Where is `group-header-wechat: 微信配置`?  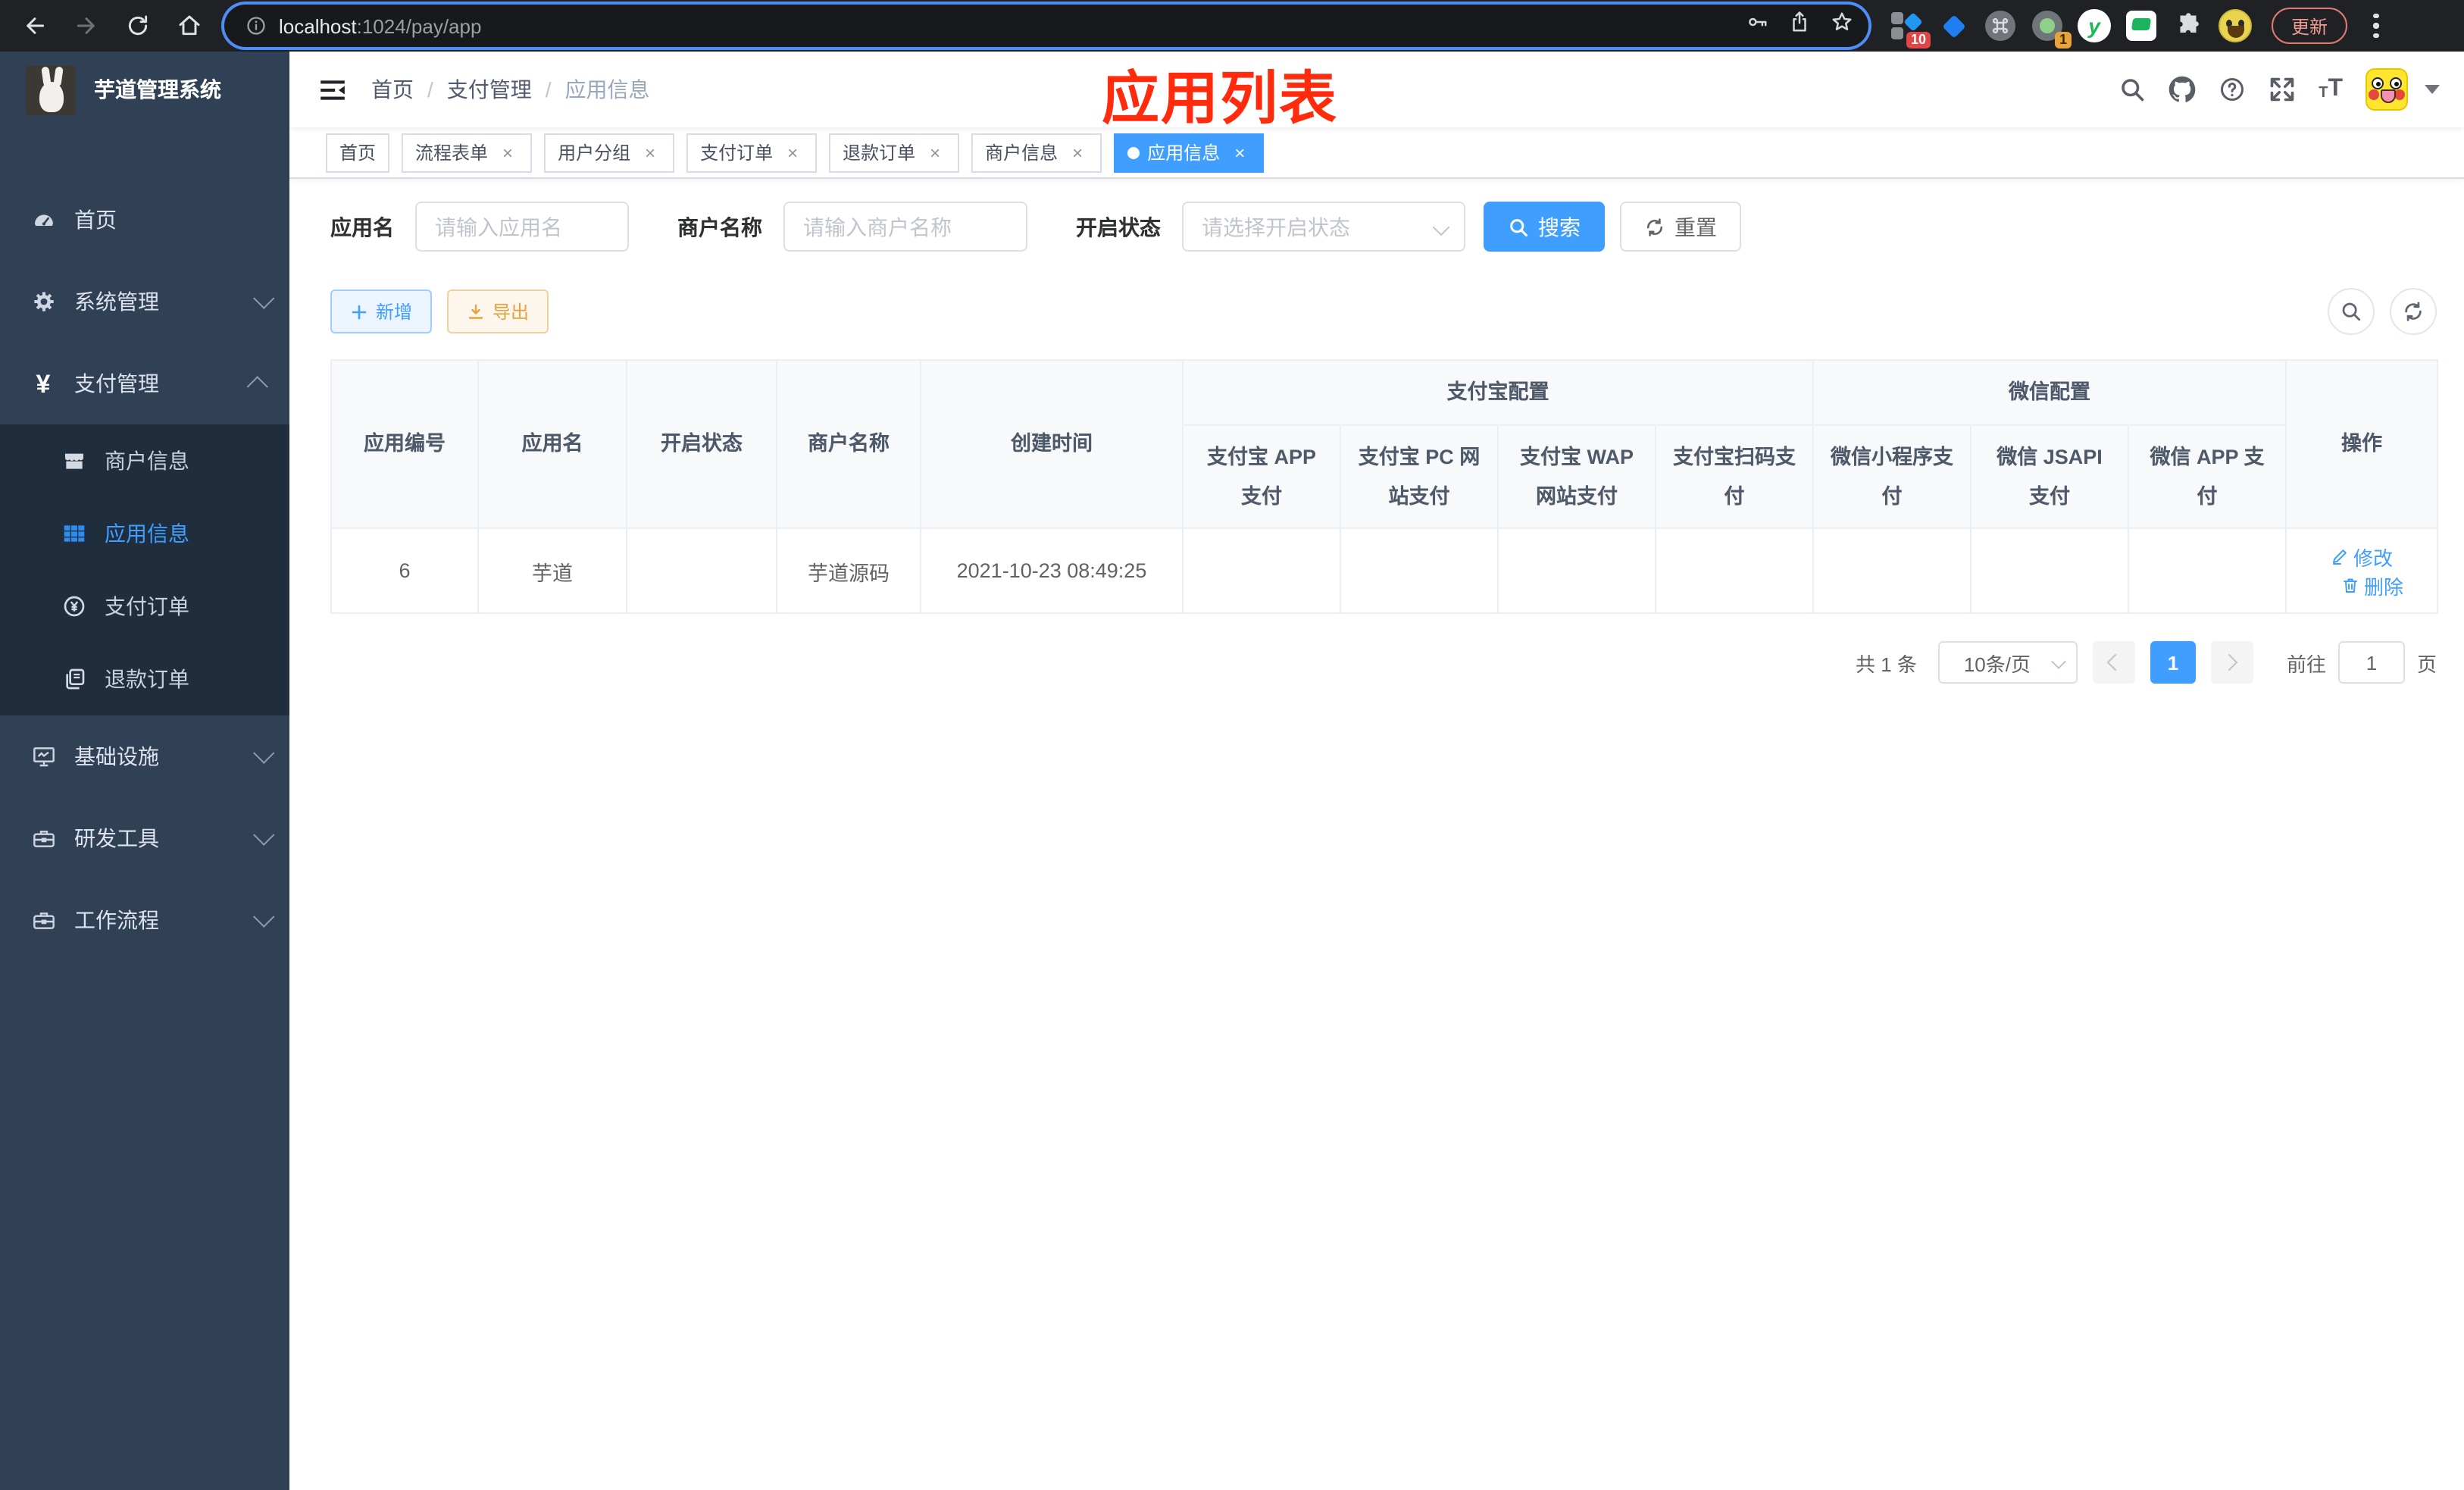
group-header-wechat: 微信配置 is located at coordinates (2049, 393).